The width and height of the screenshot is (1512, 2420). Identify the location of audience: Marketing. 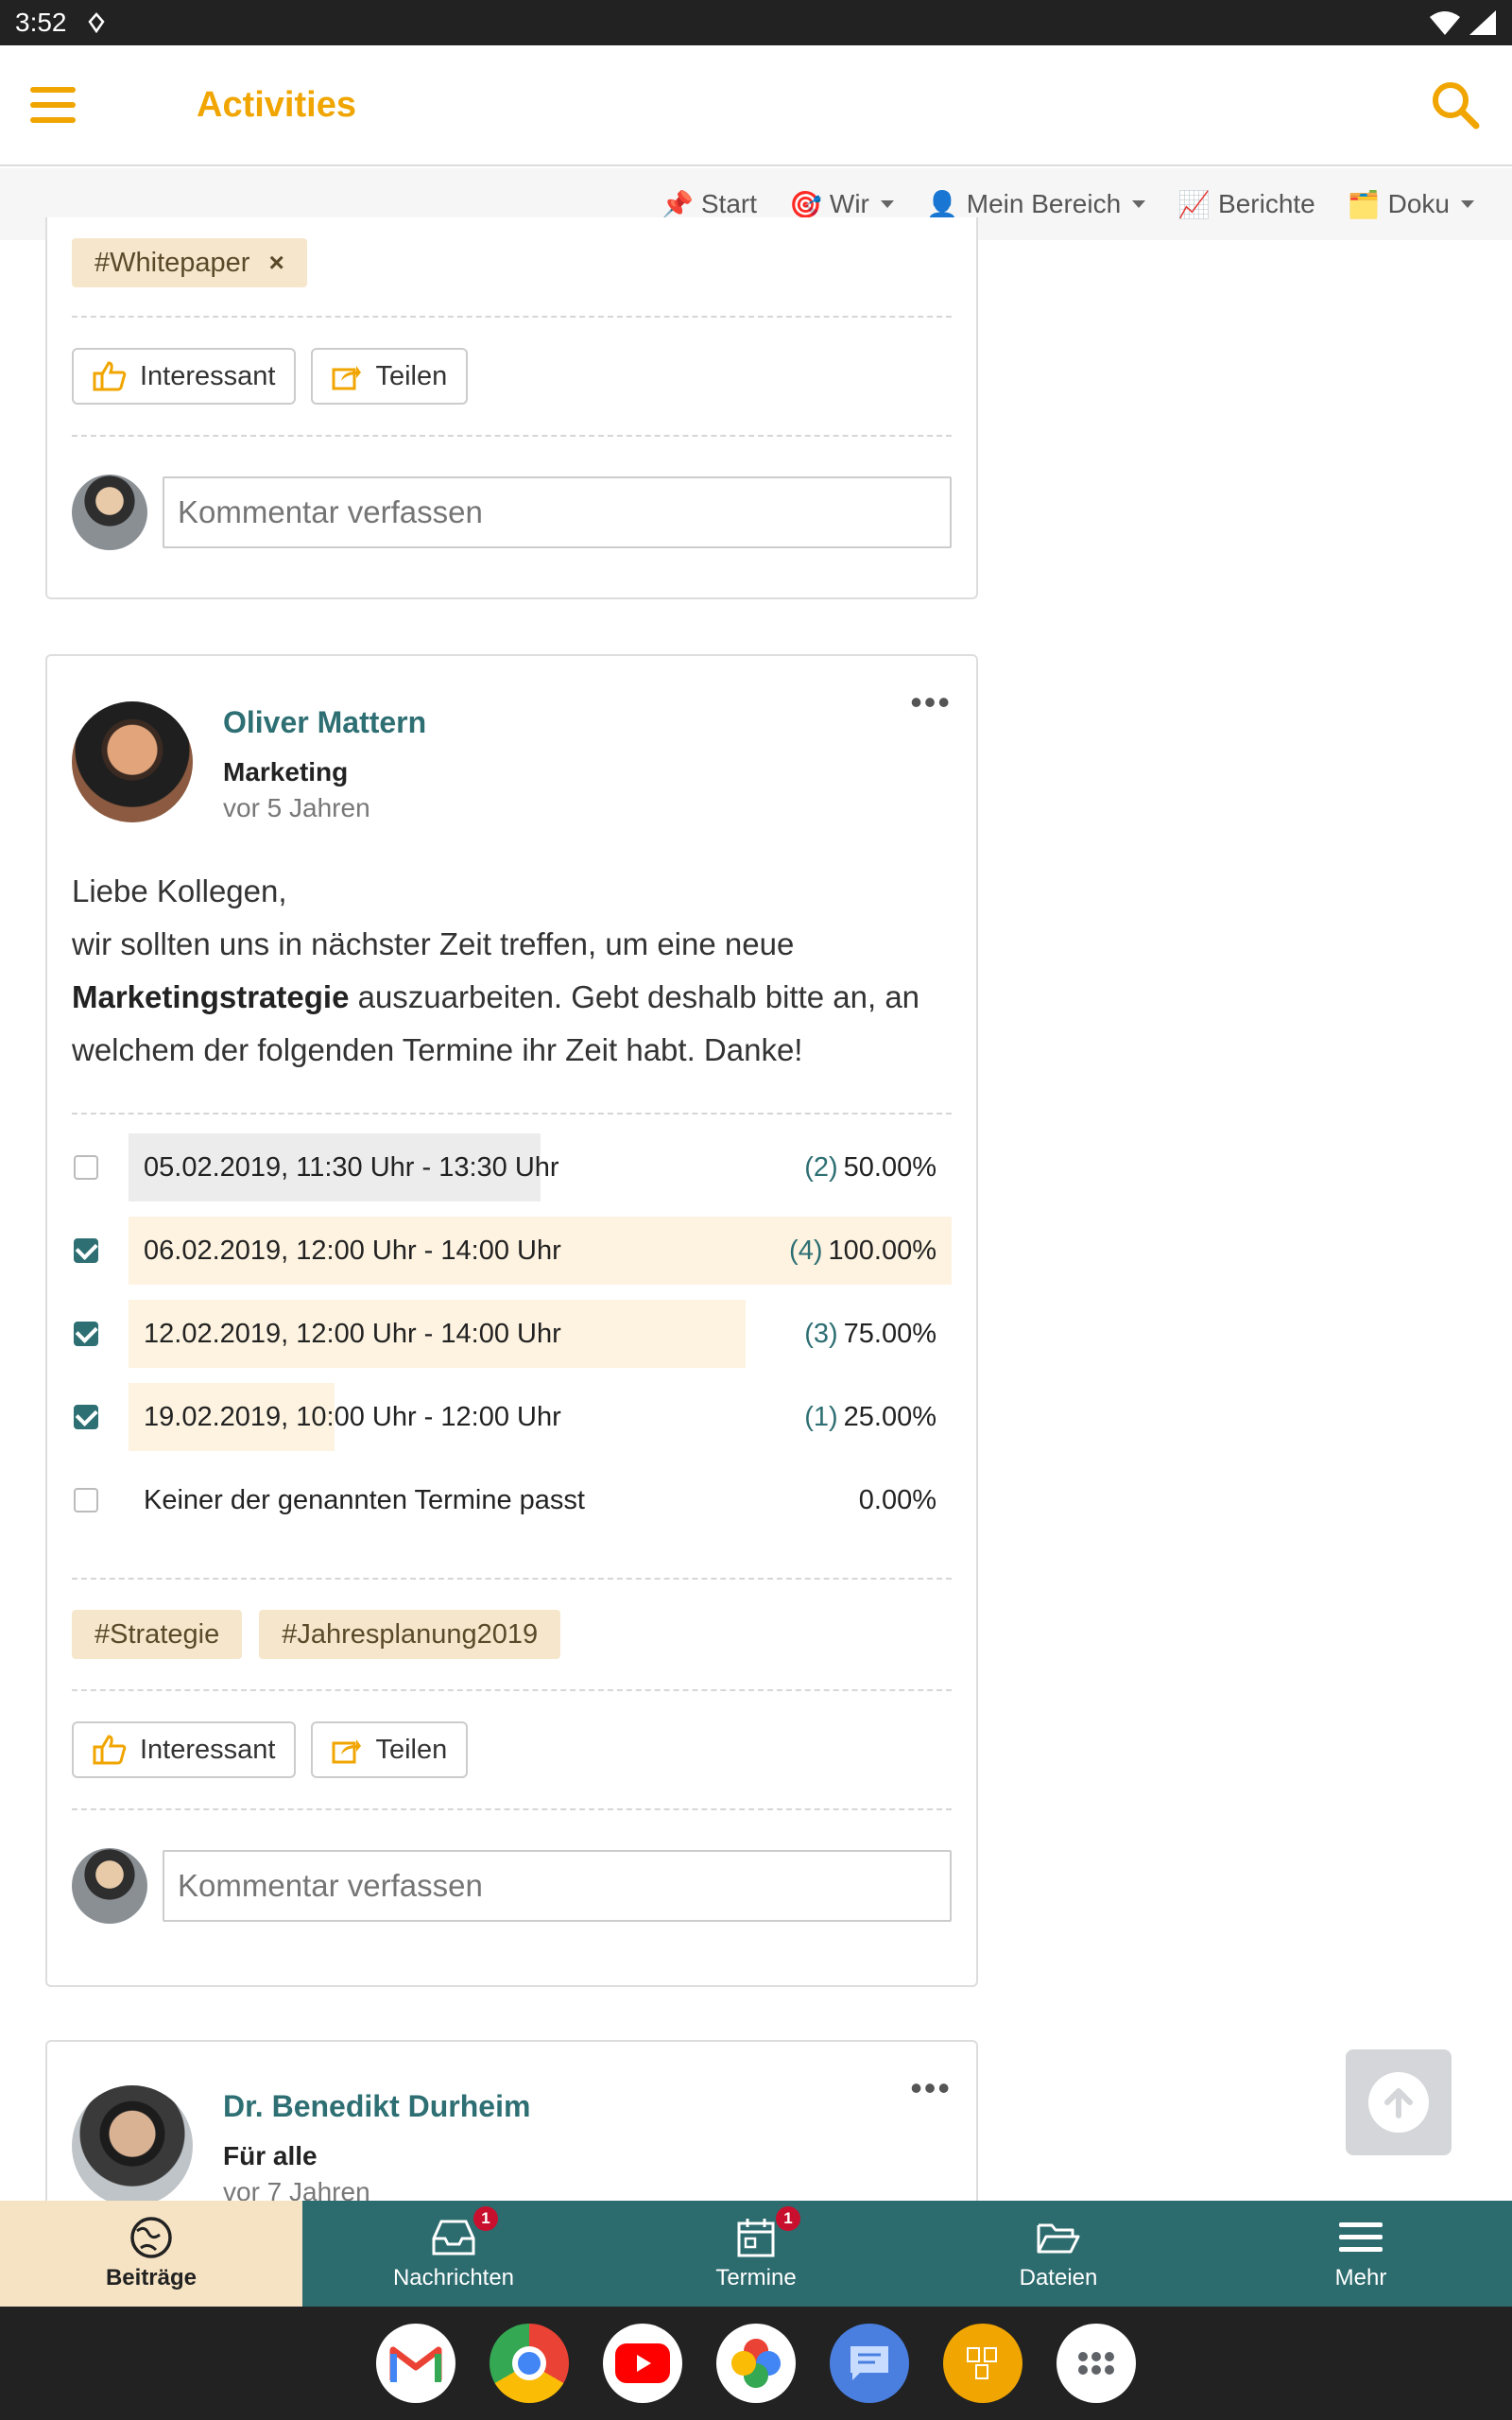
(286, 771).